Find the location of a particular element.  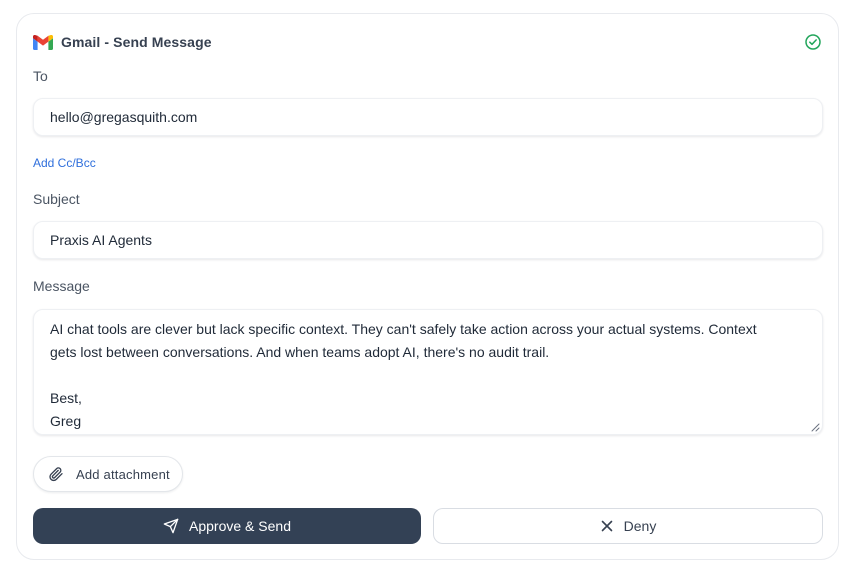

to-field-value: hello@gregasquith.com is located at coordinates (124, 117).